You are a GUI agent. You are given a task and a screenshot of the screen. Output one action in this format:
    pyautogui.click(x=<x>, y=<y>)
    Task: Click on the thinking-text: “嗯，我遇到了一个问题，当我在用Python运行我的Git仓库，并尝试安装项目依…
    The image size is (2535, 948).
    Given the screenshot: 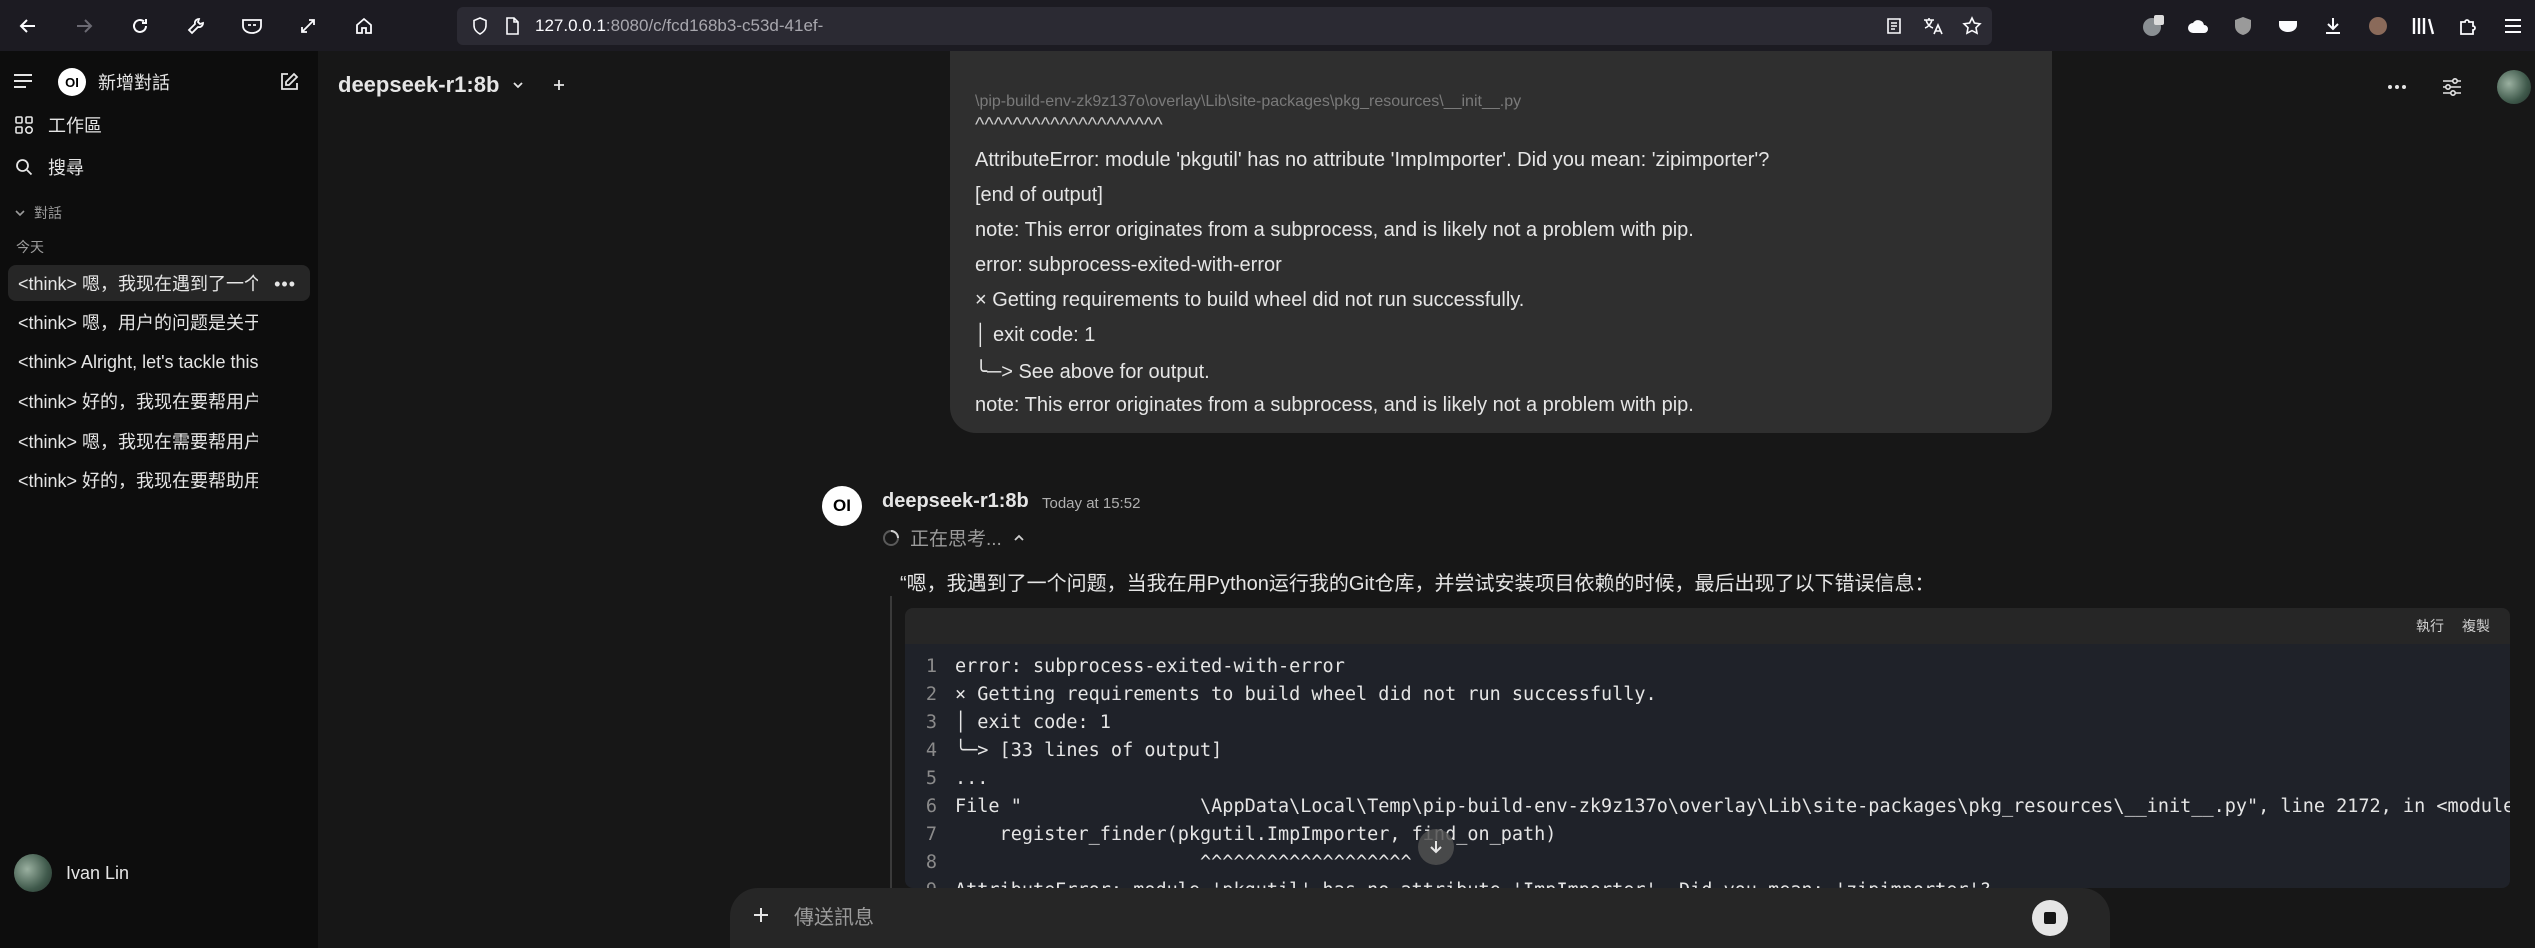 What is the action you would take?
    pyautogui.click(x=1417, y=584)
    